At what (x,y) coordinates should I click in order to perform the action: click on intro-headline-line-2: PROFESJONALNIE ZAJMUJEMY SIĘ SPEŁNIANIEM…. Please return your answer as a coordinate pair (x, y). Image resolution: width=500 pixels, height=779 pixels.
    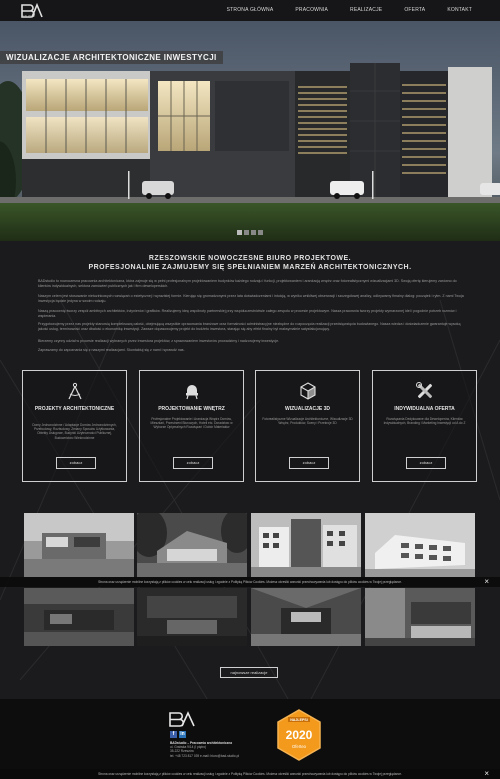
    Looking at the image, I should click on (250, 267).